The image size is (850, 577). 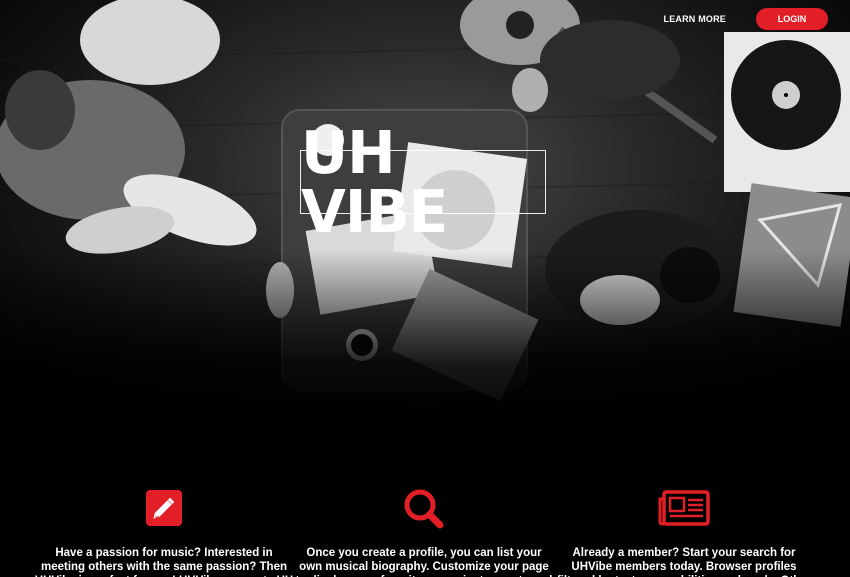 I want to click on newspaper-icon, so click(x=684, y=508).